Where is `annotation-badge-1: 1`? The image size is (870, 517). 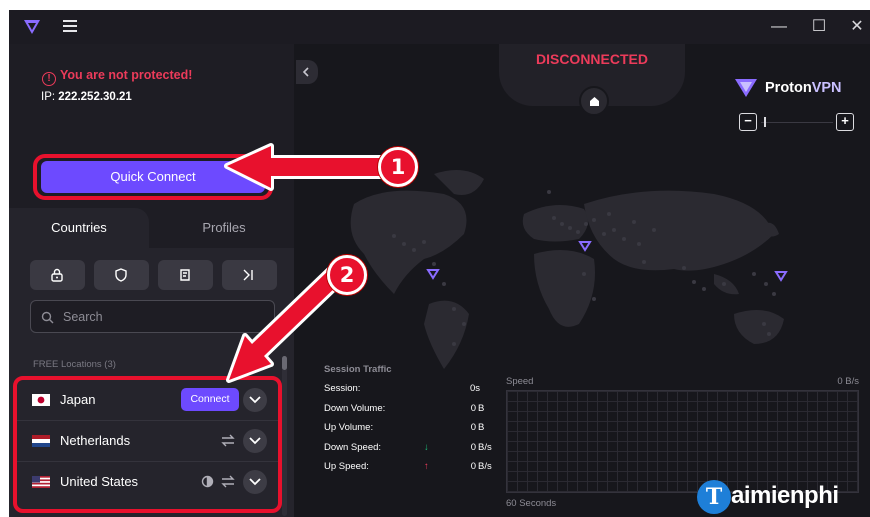 annotation-badge-1: 1 is located at coordinates (398, 167).